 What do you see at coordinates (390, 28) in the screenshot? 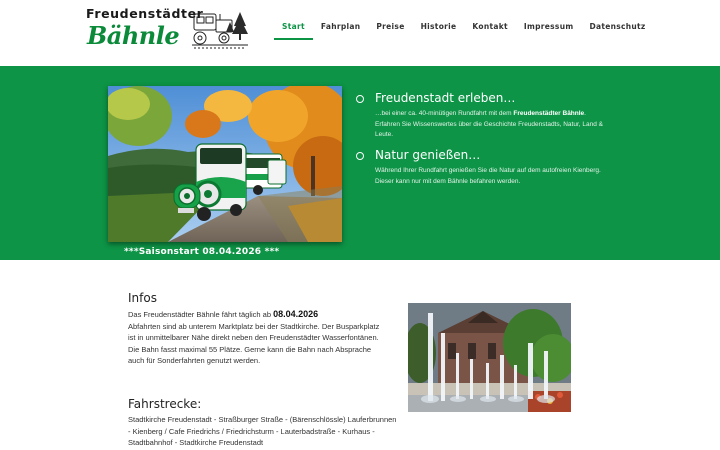
I see `nav-item-preise: Preise` at bounding box center [390, 28].